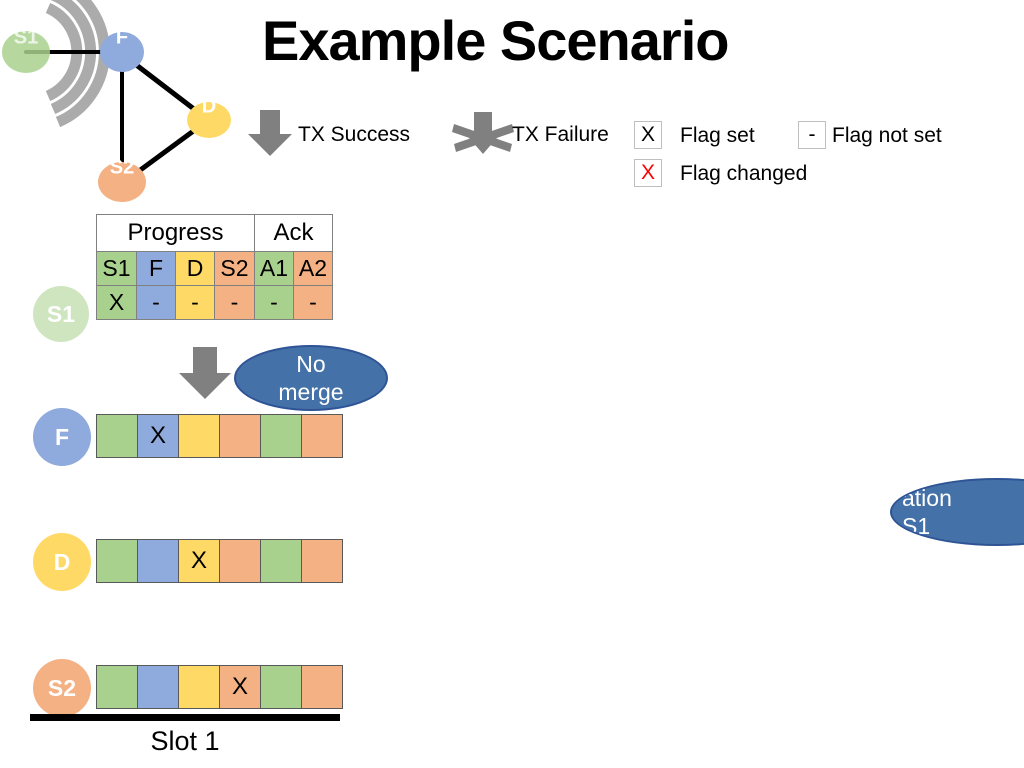  What do you see at coordinates (311, 364) in the screenshot?
I see `callout-no-merge-line1: No` at bounding box center [311, 364].